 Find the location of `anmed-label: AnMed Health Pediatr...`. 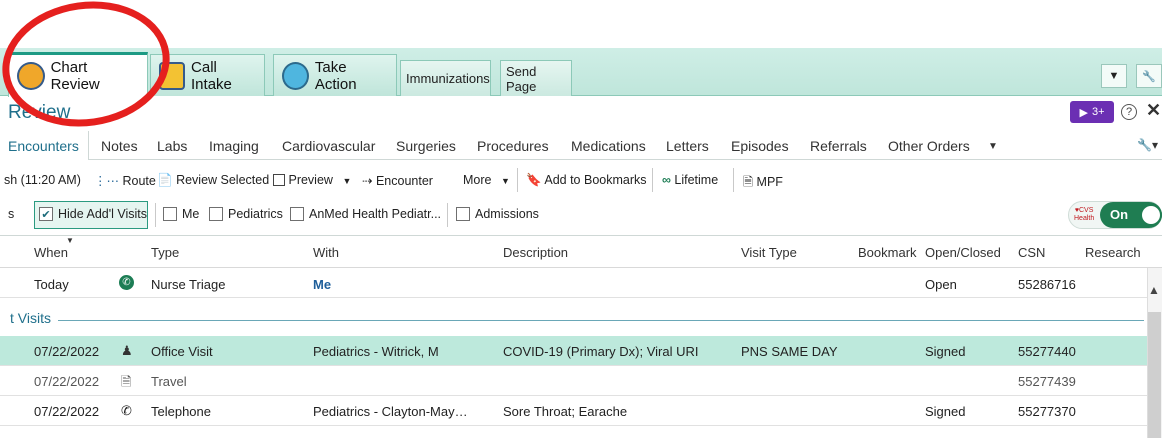

anmed-label: AnMed Health Pediatr... is located at coordinates (375, 214).